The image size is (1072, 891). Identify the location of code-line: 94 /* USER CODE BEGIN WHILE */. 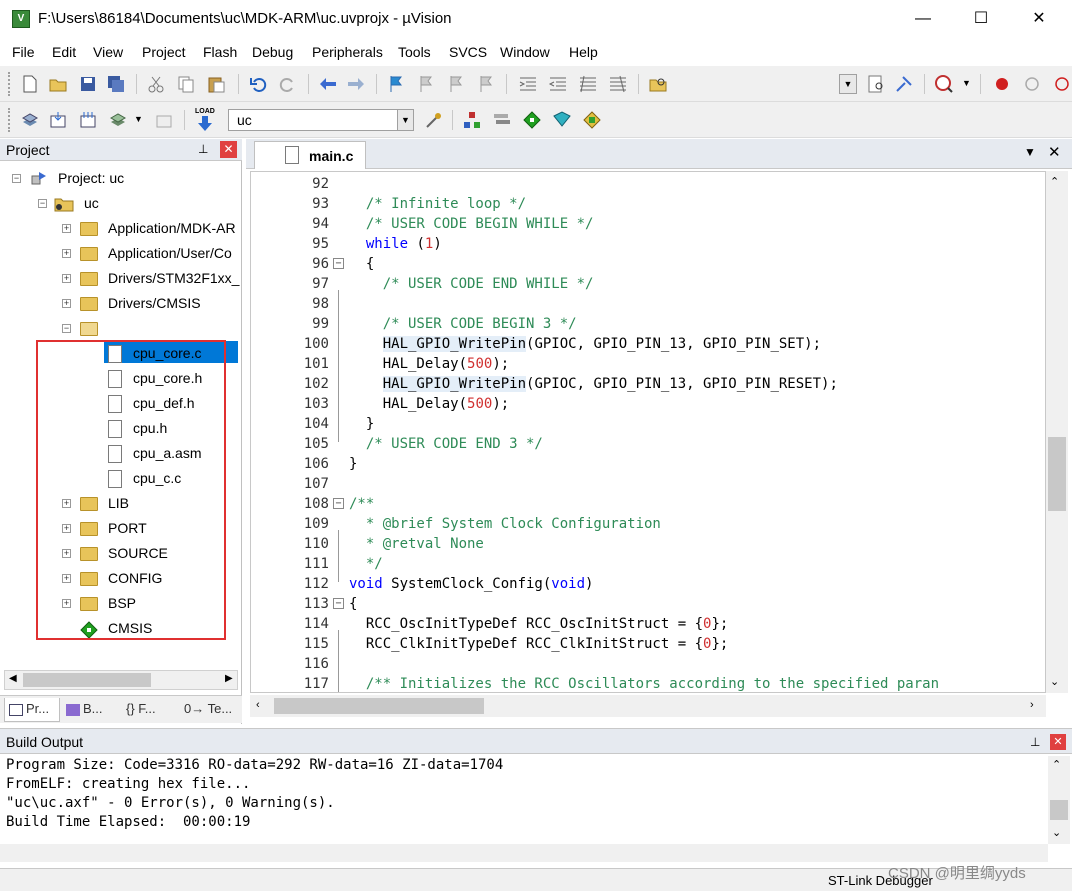
(648, 224).